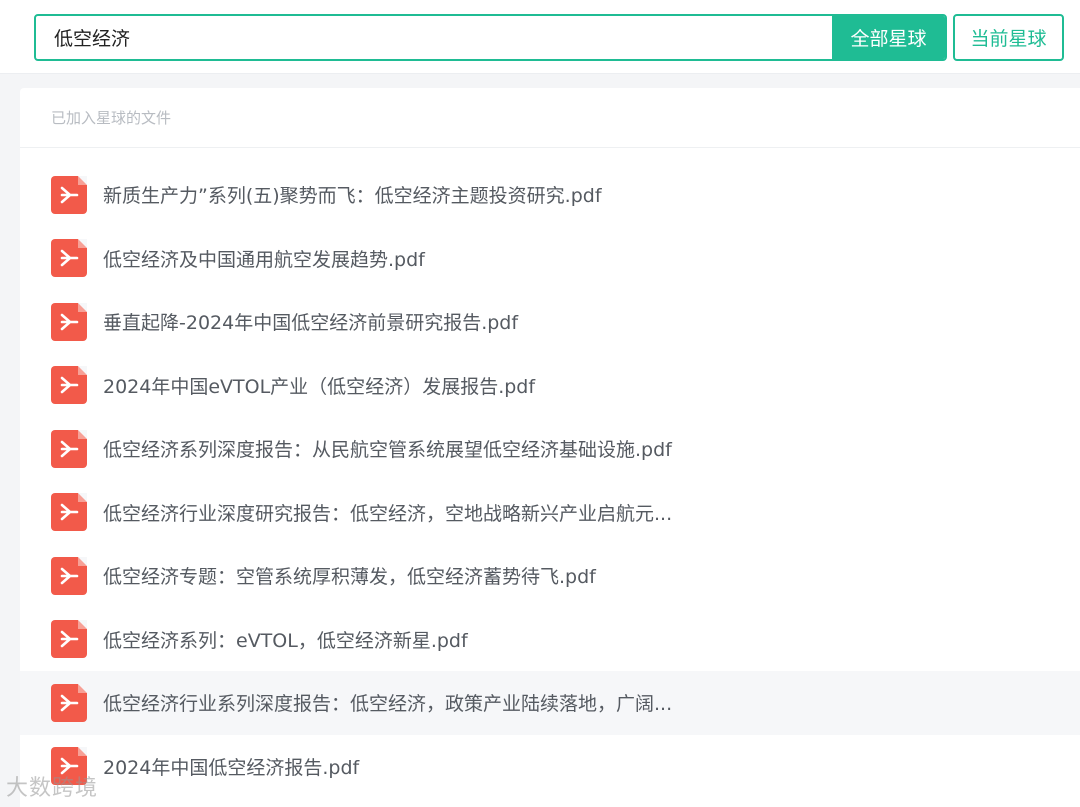 This screenshot has width=1080, height=807. I want to click on file-name: 2024年中国eVTOL产业（低空经济）发展报告.pdf, so click(319, 386).